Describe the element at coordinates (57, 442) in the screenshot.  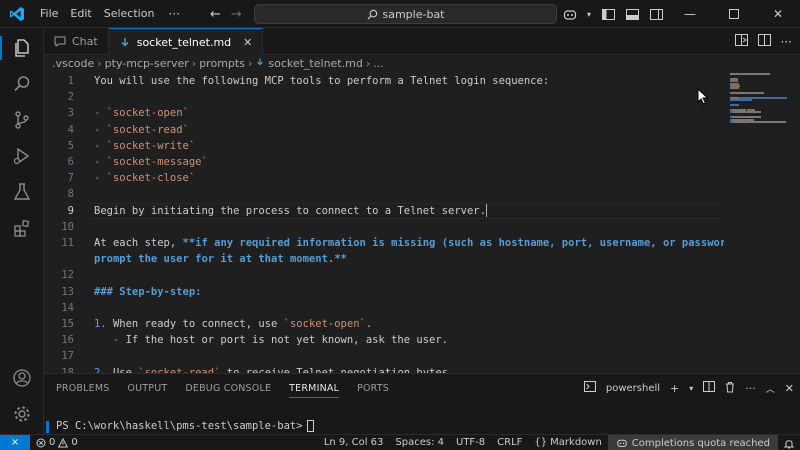
I see `problems-indicator: 0 0` at that location.